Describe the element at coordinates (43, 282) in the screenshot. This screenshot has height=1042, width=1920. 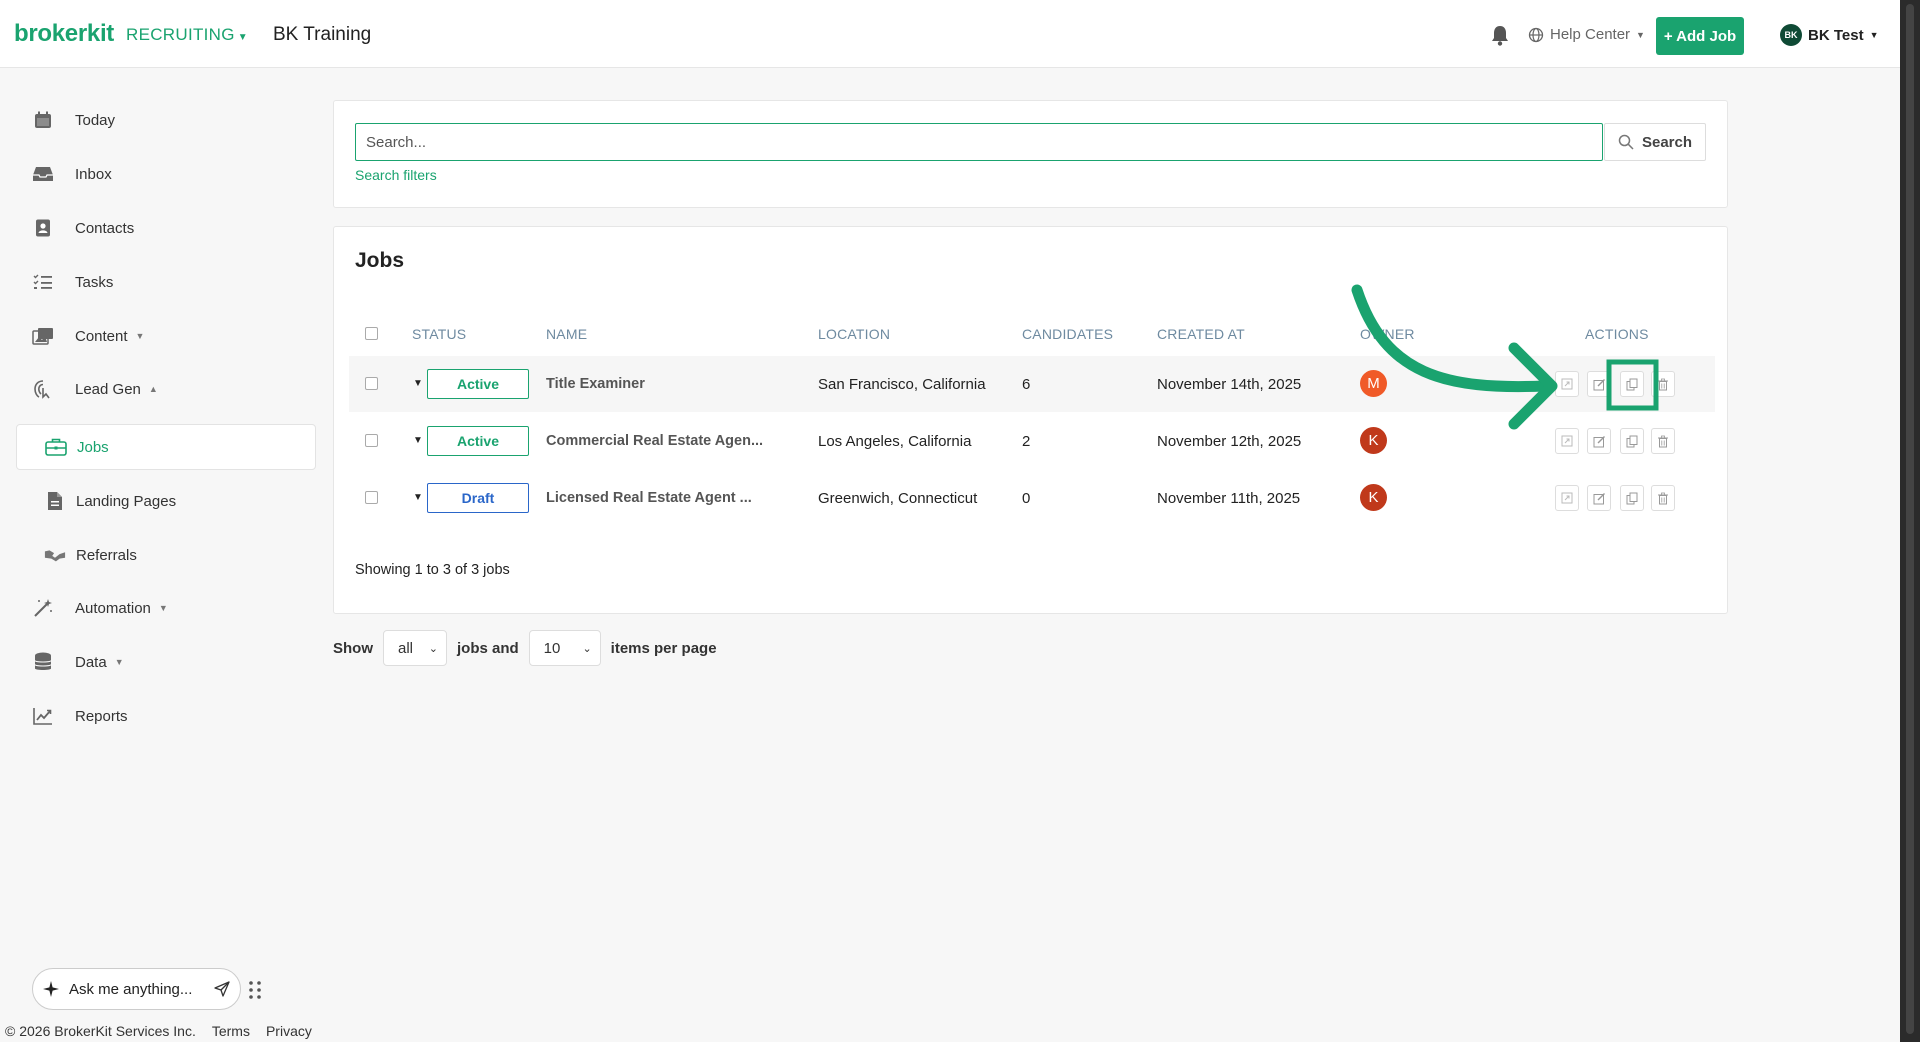
I see `task-list-icon` at that location.